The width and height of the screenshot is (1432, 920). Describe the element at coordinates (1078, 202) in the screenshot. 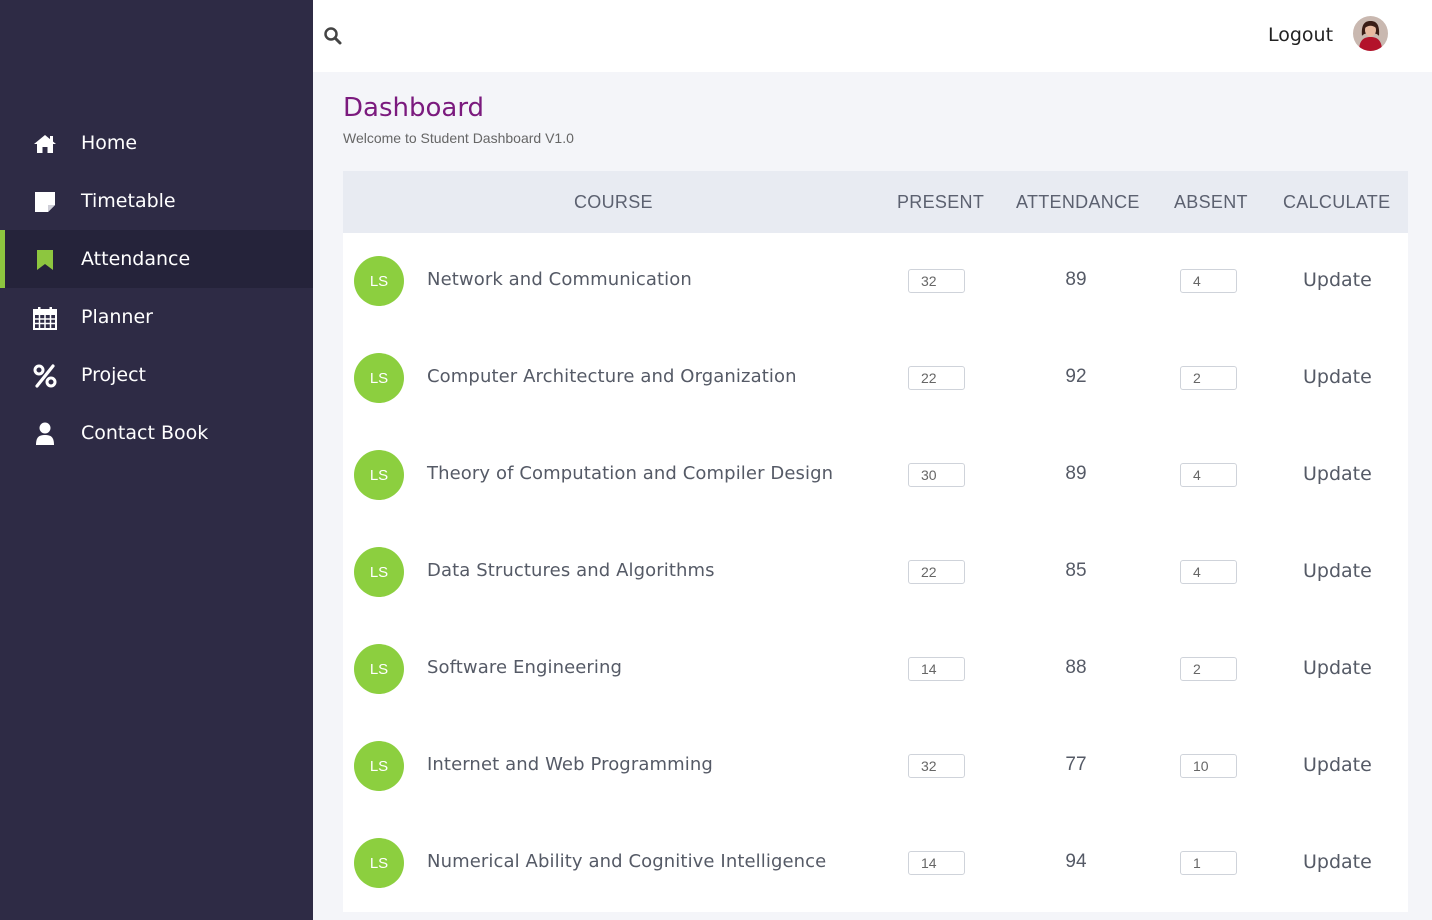

I see `header-attendance: ATTENDANCE` at that location.